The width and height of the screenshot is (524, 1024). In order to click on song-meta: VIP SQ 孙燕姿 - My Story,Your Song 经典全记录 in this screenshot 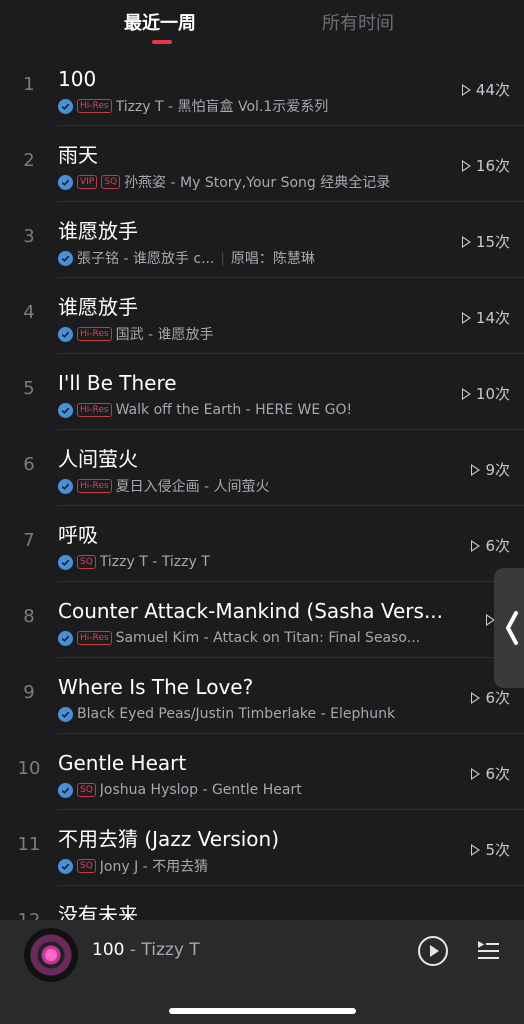, I will do `click(224, 182)`.